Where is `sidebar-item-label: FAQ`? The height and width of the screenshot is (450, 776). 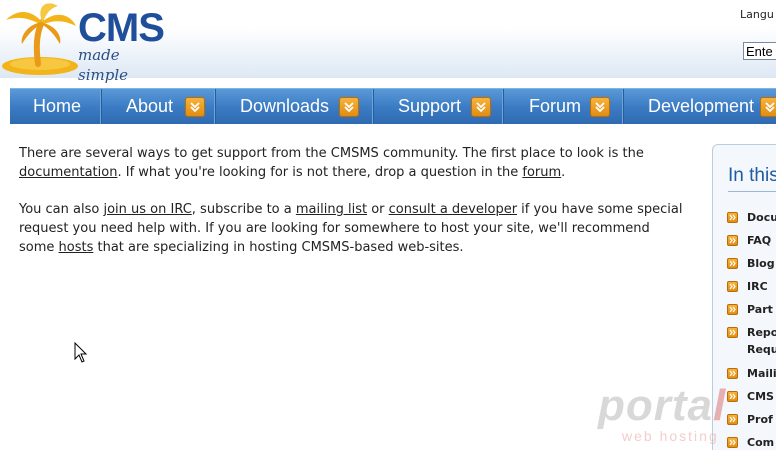
sidebar-item-label: FAQ is located at coordinates (759, 240).